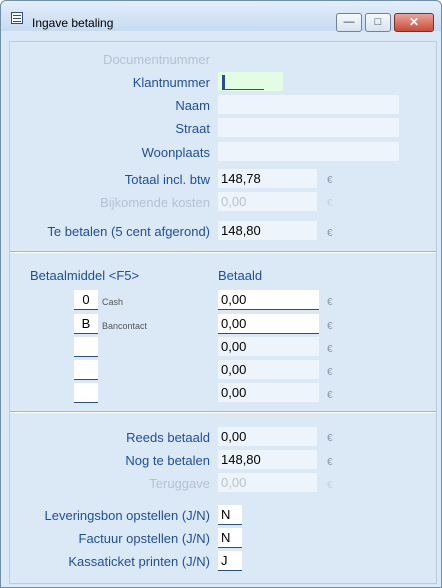 The height and width of the screenshot is (588, 442). Describe the element at coordinates (308, 104) in the screenshot. I see `naam-field` at that location.